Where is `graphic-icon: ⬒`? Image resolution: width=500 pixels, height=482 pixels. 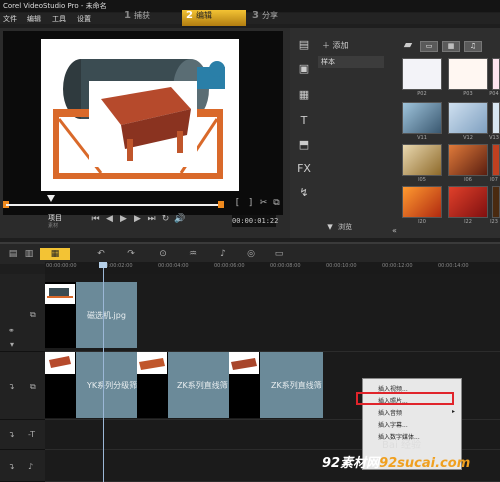 graphic-icon: ⬒ is located at coordinates (304, 145).